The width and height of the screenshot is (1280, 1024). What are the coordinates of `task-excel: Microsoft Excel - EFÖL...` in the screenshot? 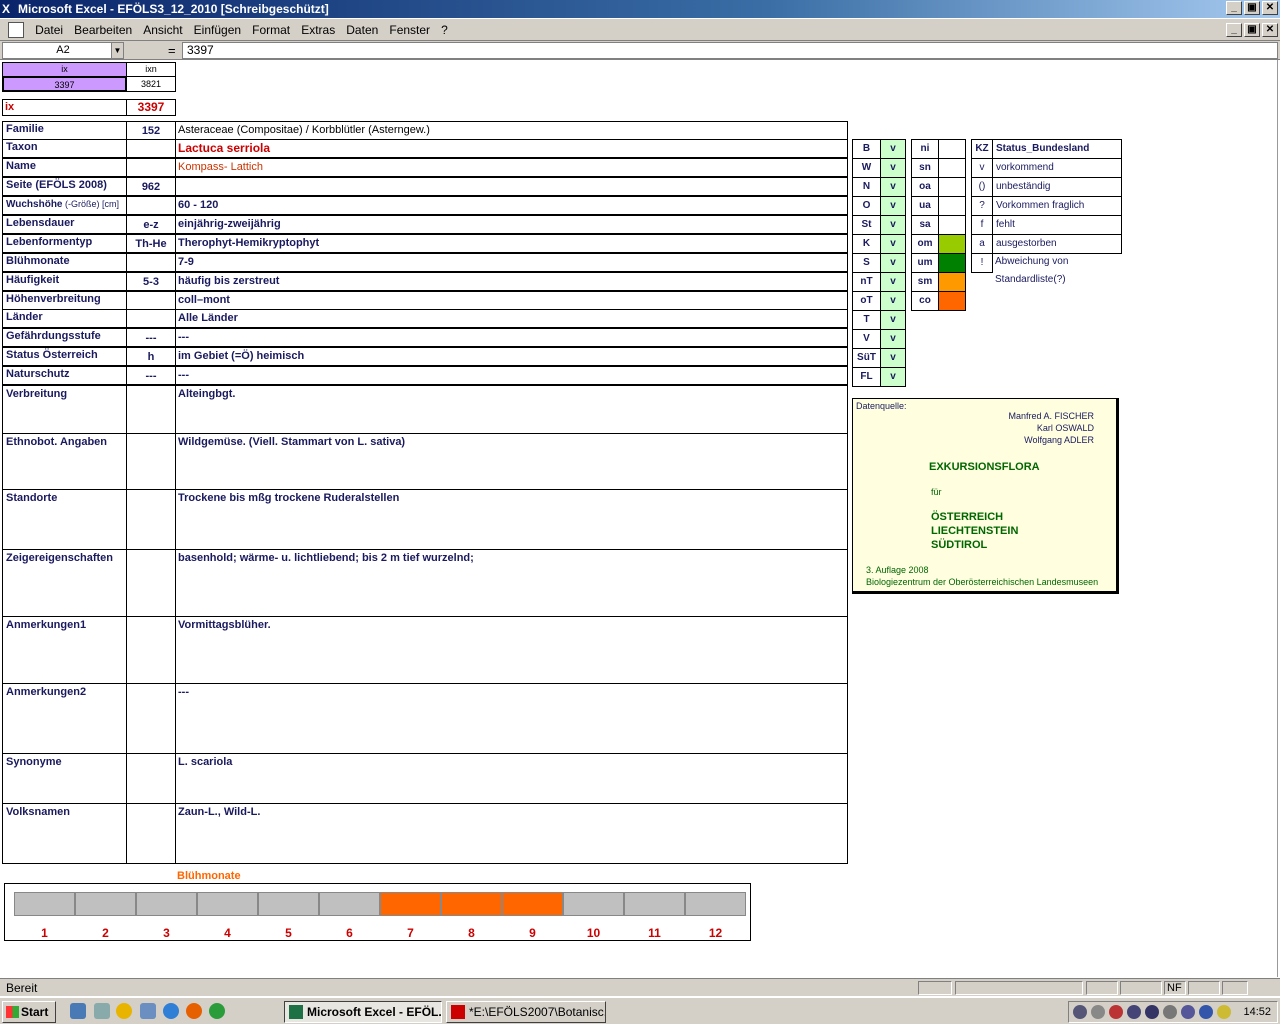 It's located at (363, 1012).